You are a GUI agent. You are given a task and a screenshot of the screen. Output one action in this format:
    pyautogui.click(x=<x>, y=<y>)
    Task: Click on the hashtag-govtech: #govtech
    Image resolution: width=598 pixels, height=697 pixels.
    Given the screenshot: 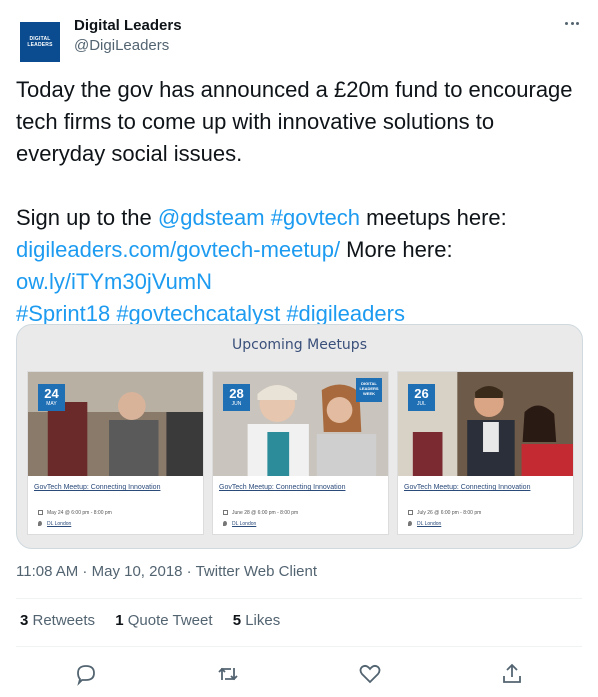 What is the action you would take?
    pyautogui.click(x=315, y=217)
    